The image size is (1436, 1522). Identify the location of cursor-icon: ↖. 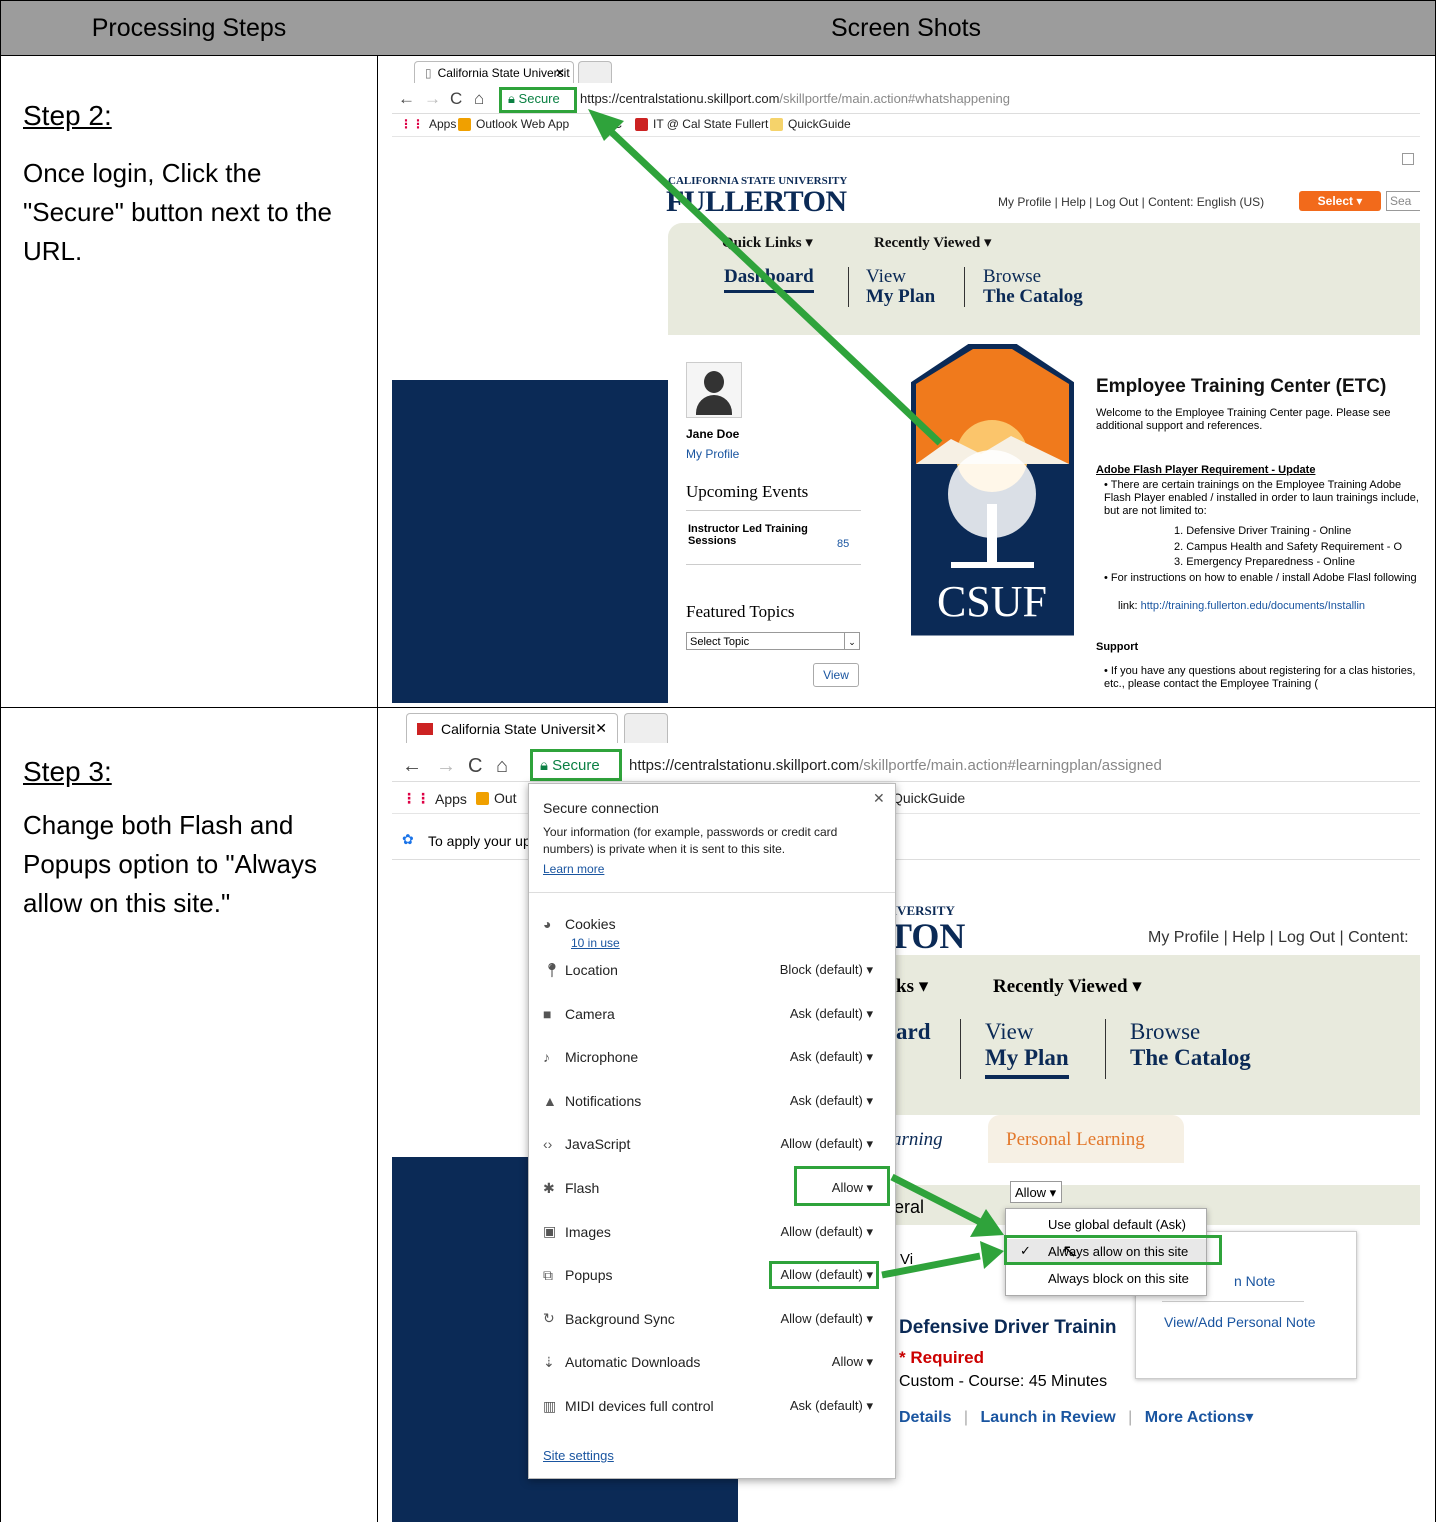
(1070, 1251).